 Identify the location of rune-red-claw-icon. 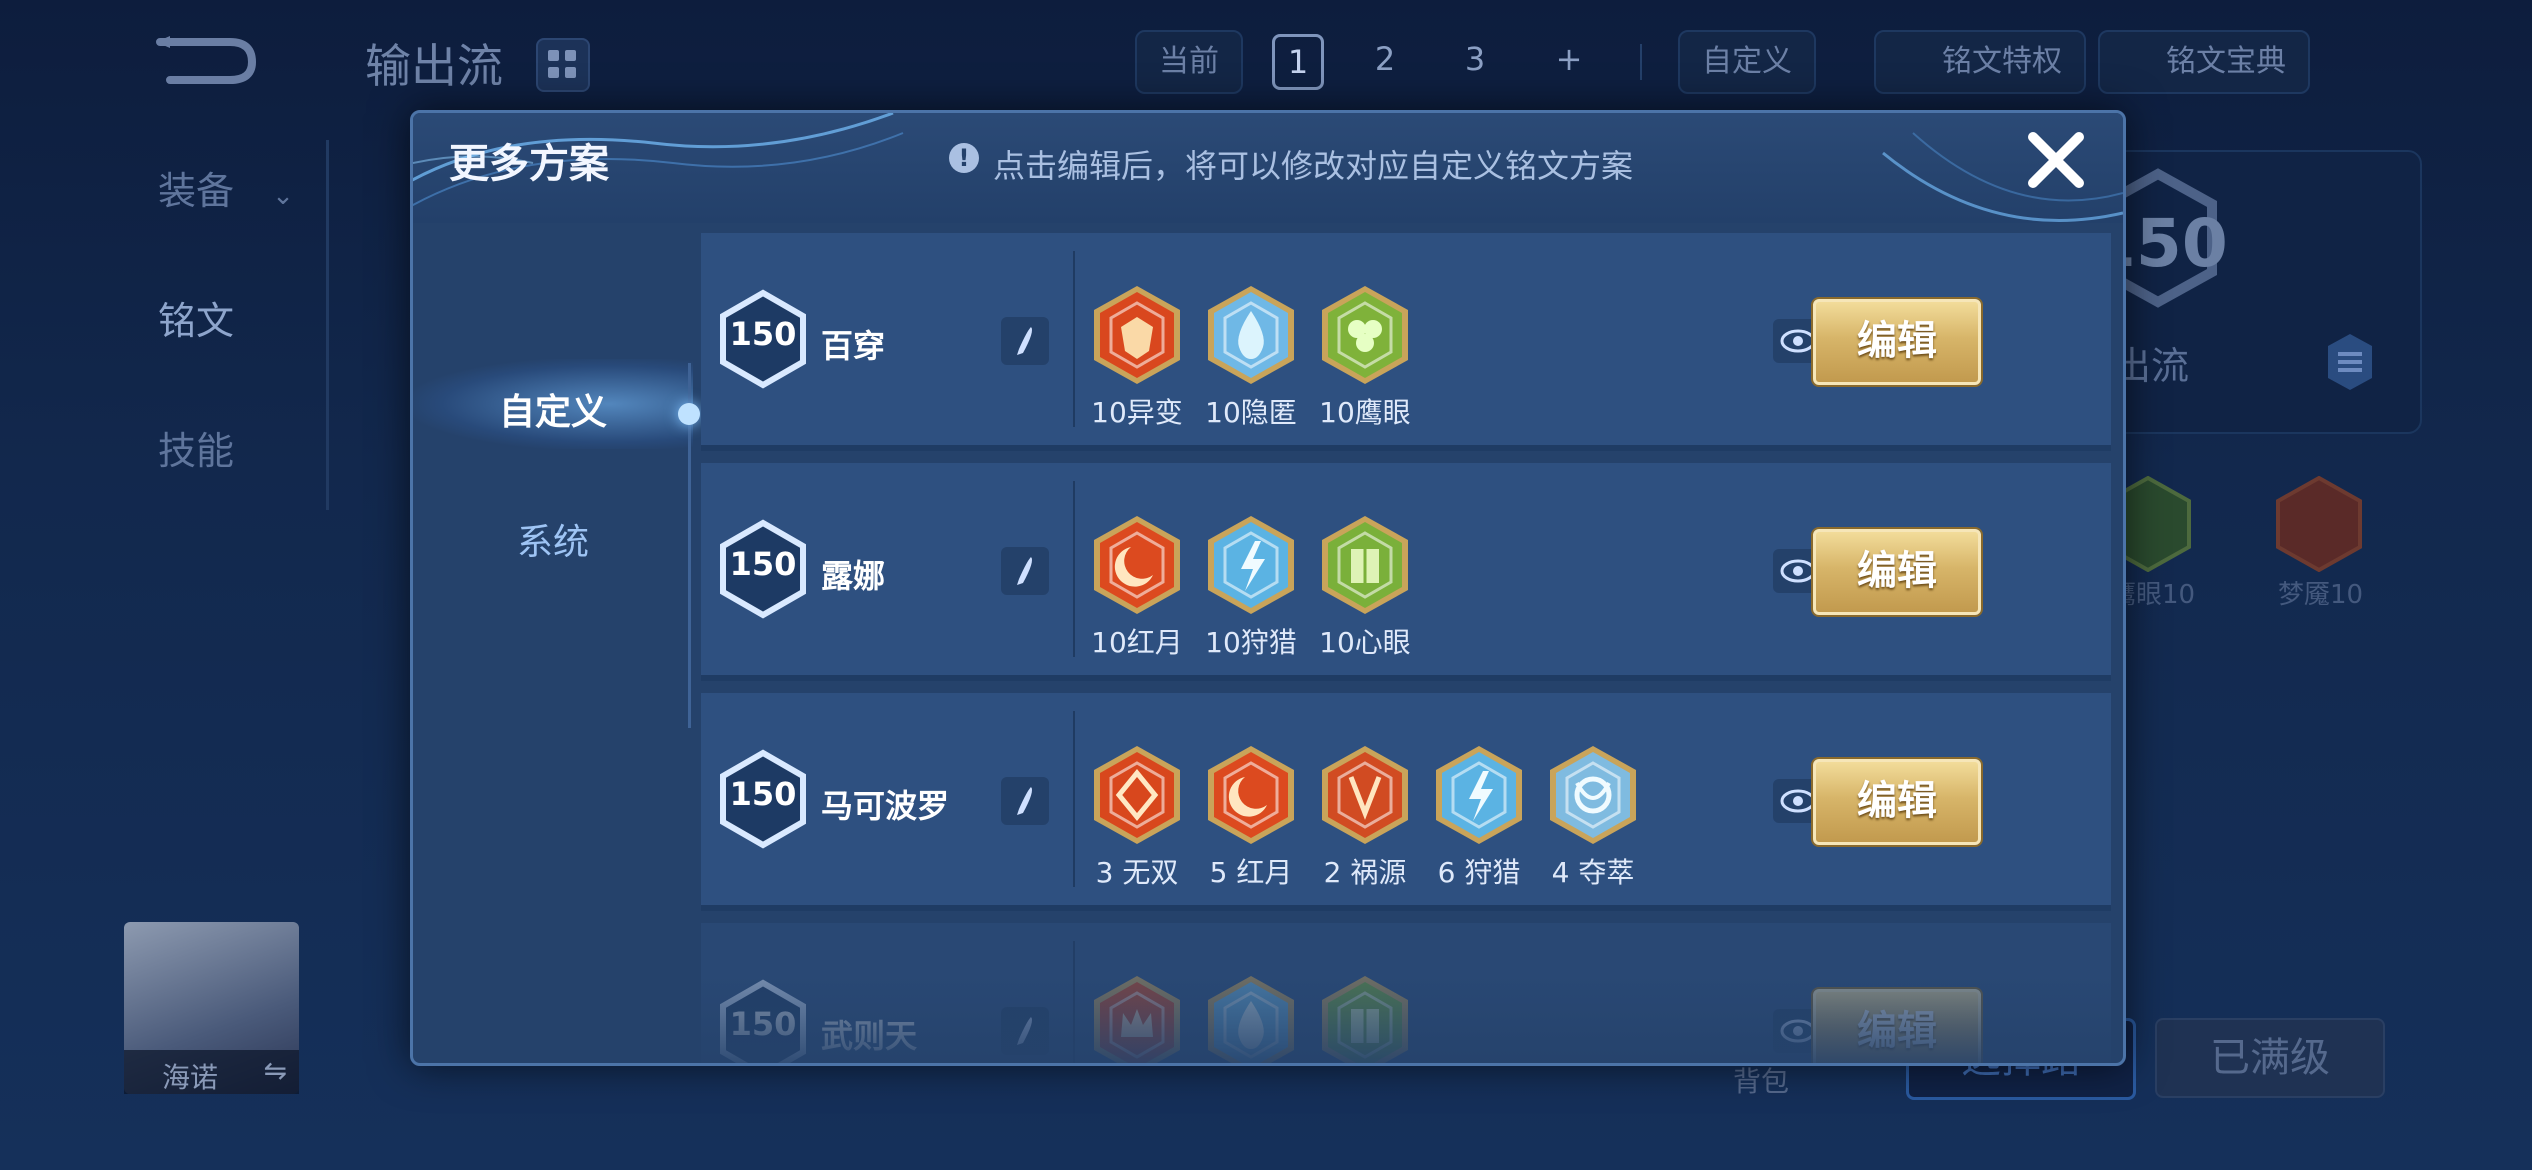
(1365, 795).